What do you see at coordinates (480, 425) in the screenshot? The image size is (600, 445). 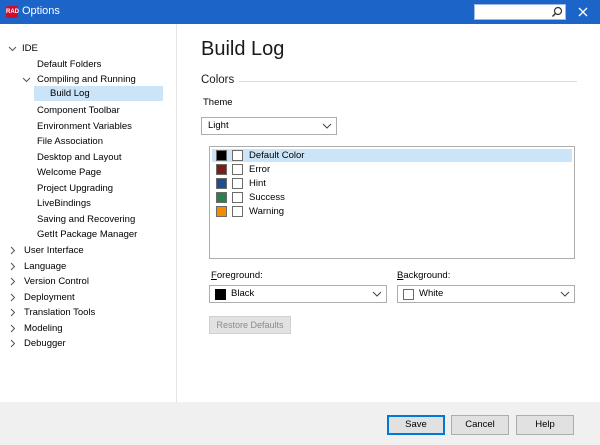 I see `cancel-button: Cancel` at bounding box center [480, 425].